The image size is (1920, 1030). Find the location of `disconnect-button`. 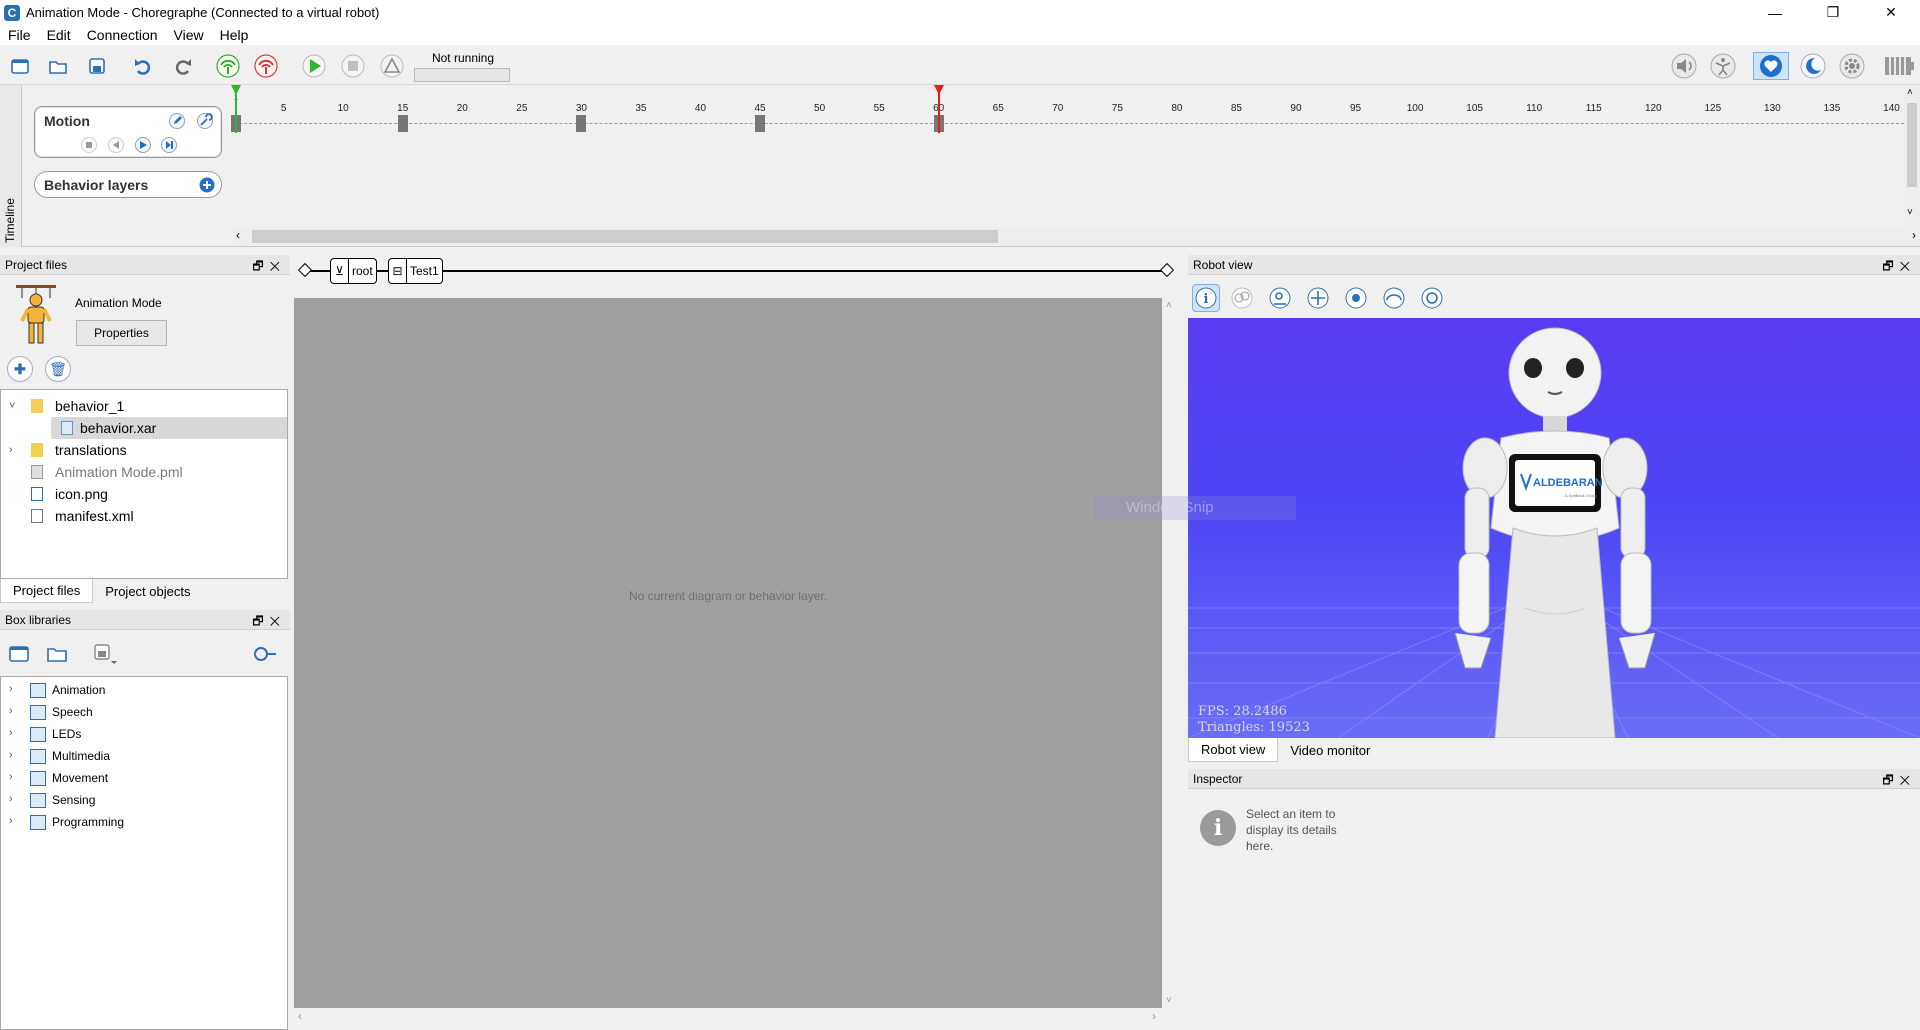

disconnect-button is located at coordinates (266, 66).